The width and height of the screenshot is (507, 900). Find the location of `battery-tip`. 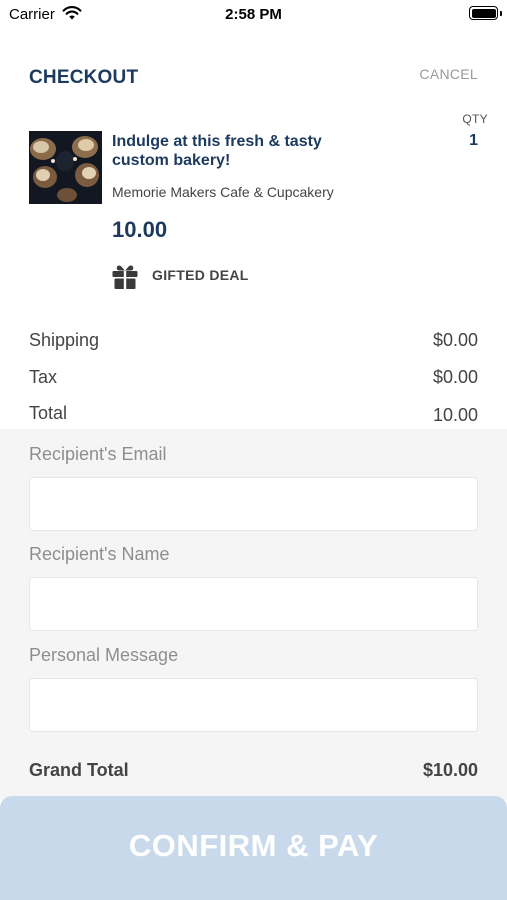

battery-tip is located at coordinates (501, 13).